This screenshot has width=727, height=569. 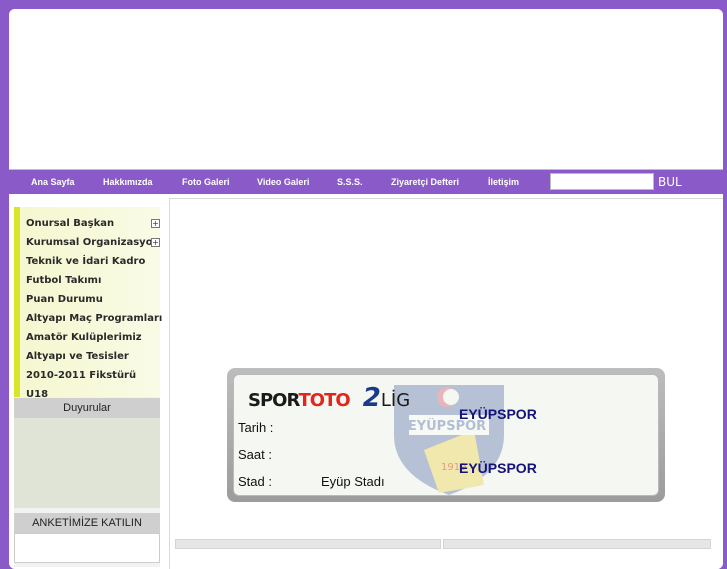 I want to click on spor-toto-2-lig-logo: SPORTOTO 2LİG, so click(x=329, y=398).